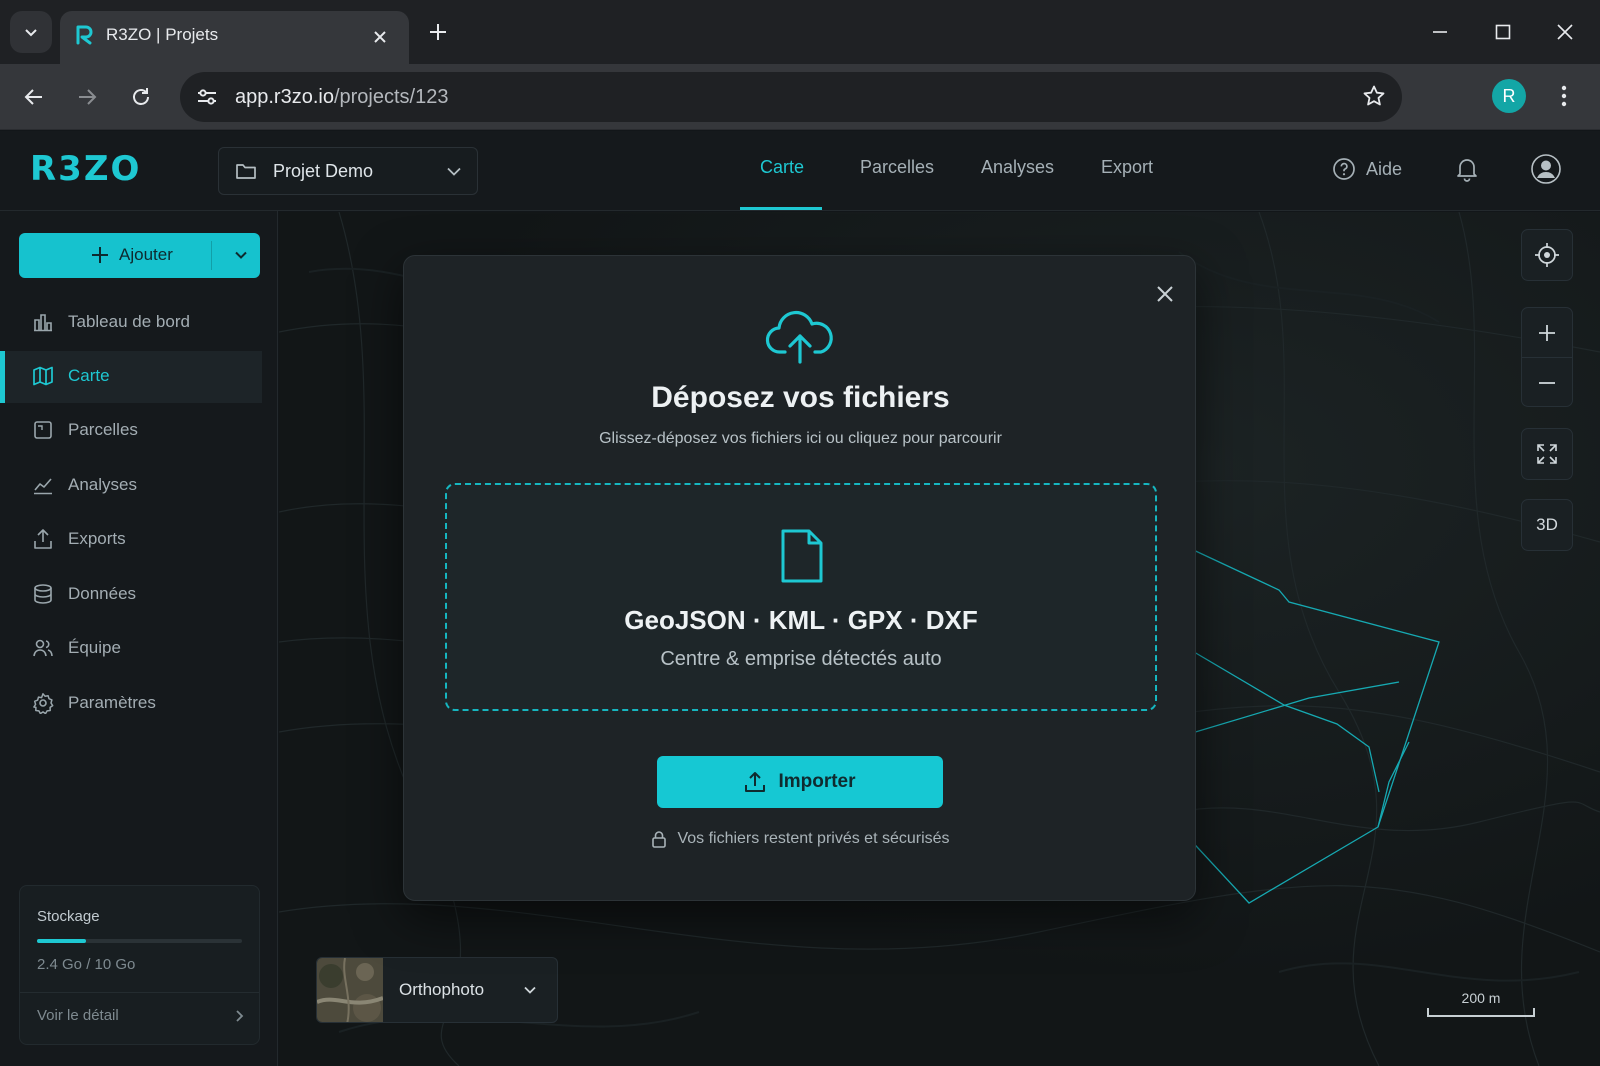 The height and width of the screenshot is (1066, 1600). I want to click on storage-progress-bar, so click(139, 941).